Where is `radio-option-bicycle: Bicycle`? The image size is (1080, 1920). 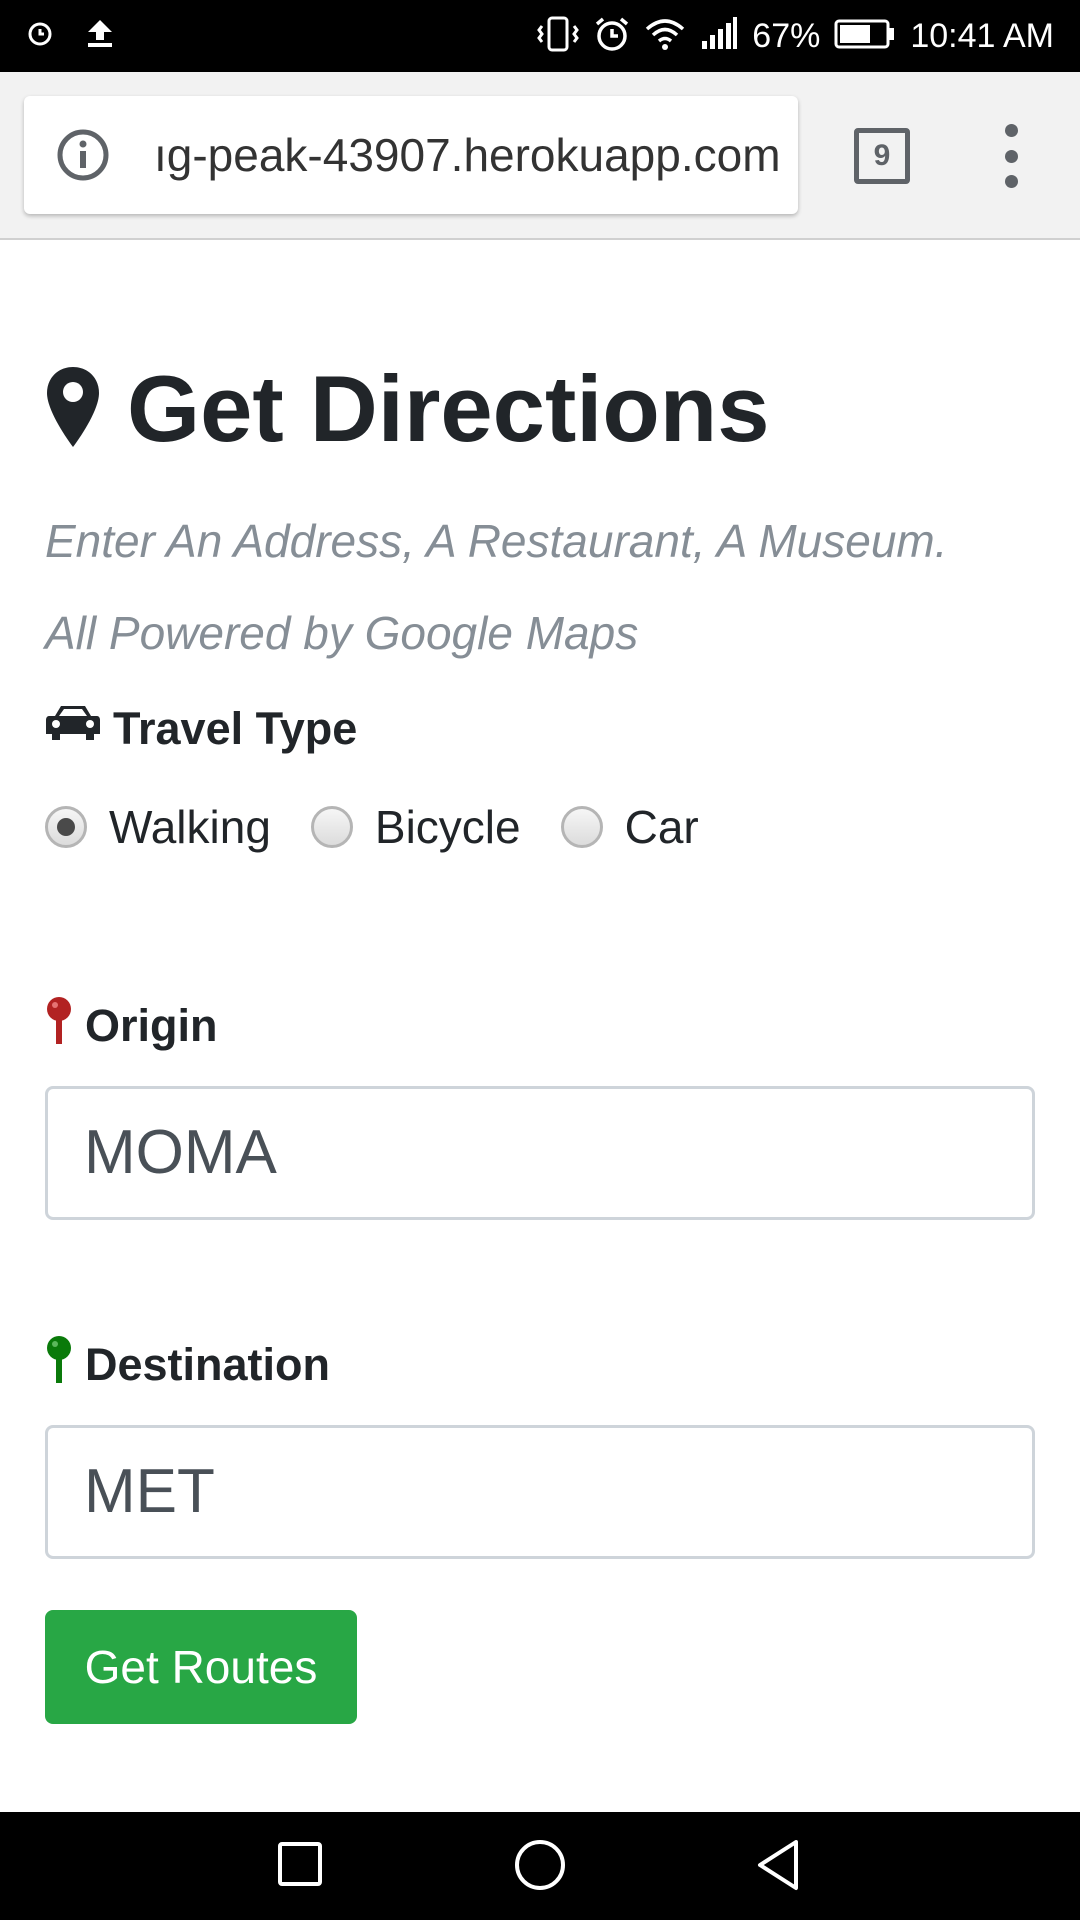 radio-option-bicycle: Bicycle is located at coordinates (415, 827).